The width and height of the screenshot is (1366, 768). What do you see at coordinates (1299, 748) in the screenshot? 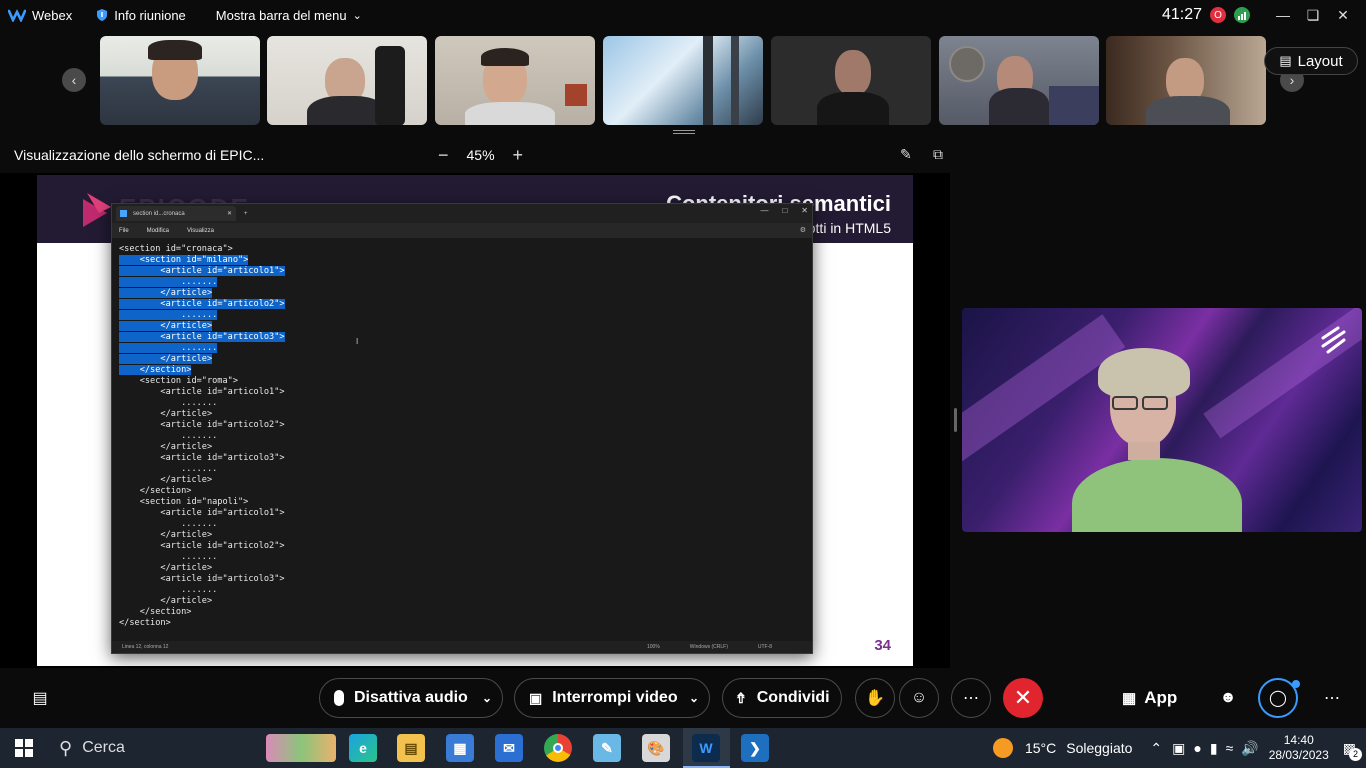
I see `clock: 14:40 28/03/2023` at bounding box center [1299, 748].